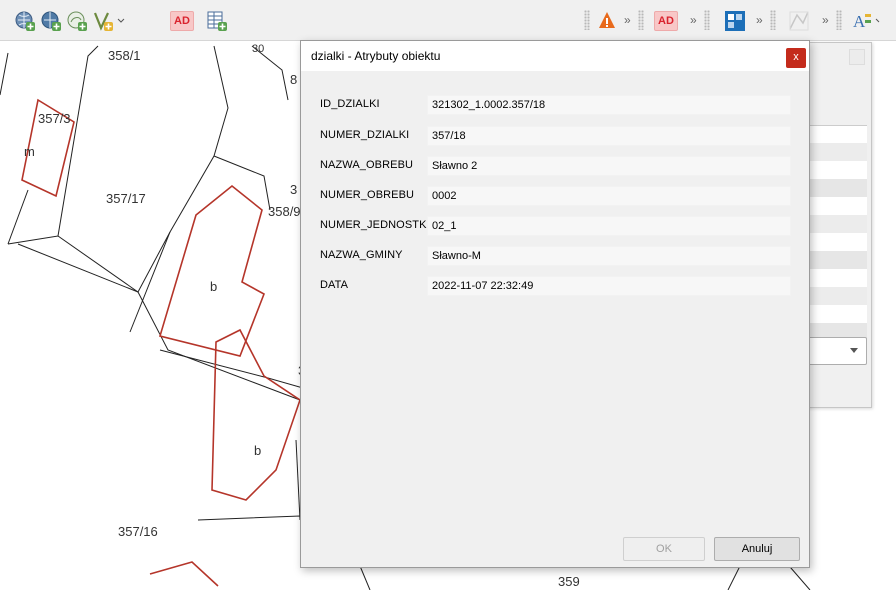  I want to click on field-value-input: 321302_1.0002.357/18, so click(609, 105).